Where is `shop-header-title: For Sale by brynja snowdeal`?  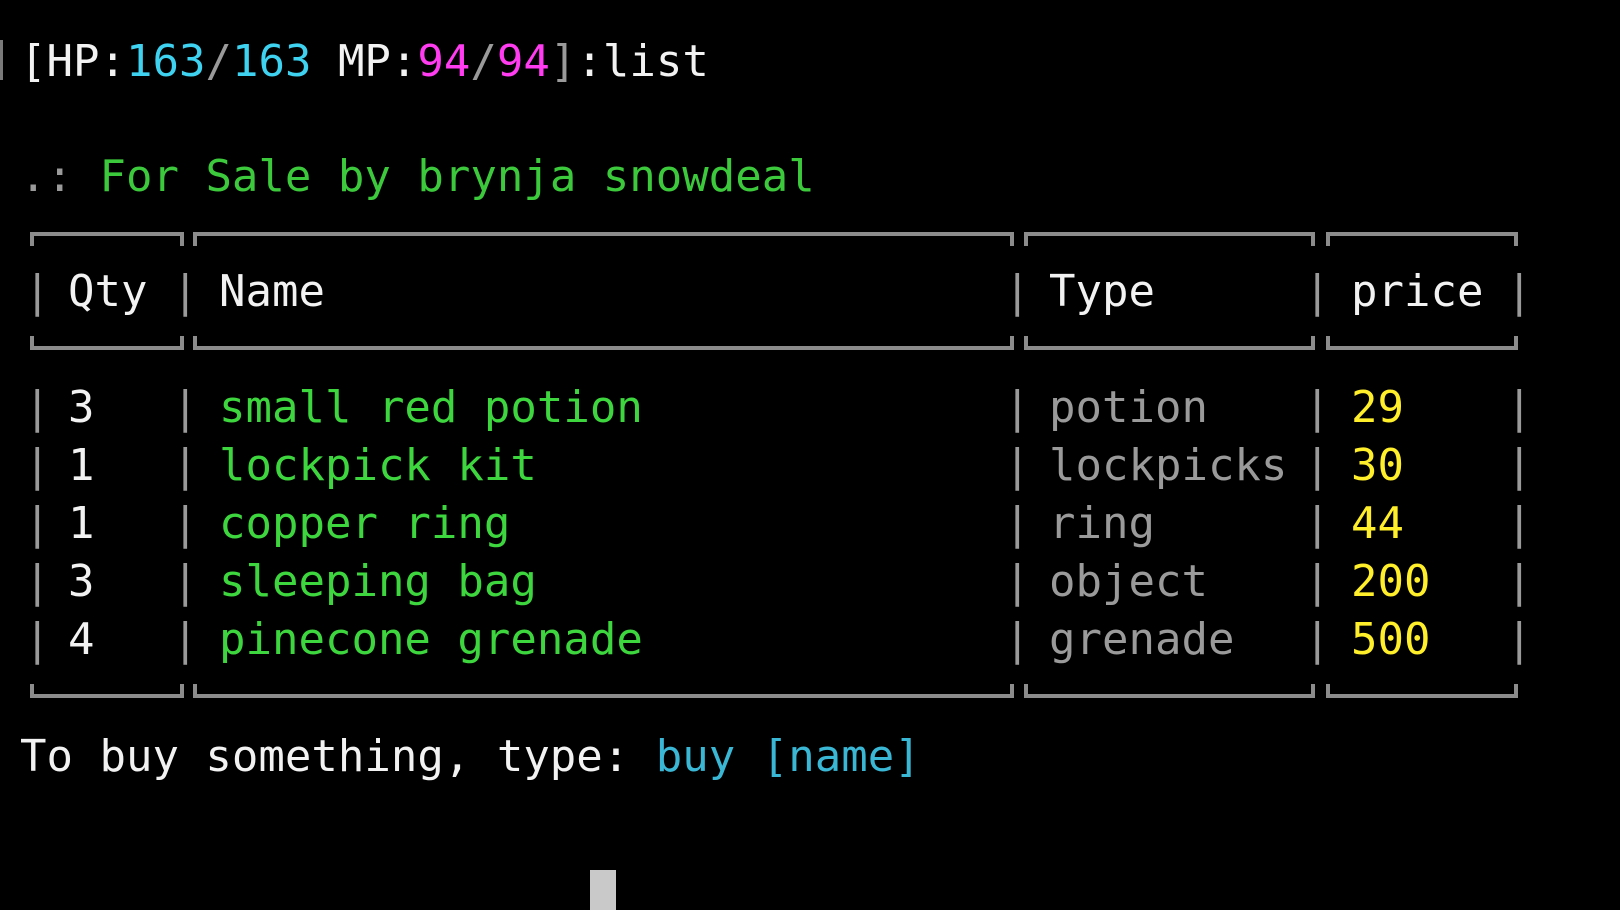 shop-header-title: For Sale by brynja snowdeal is located at coordinates (457, 176).